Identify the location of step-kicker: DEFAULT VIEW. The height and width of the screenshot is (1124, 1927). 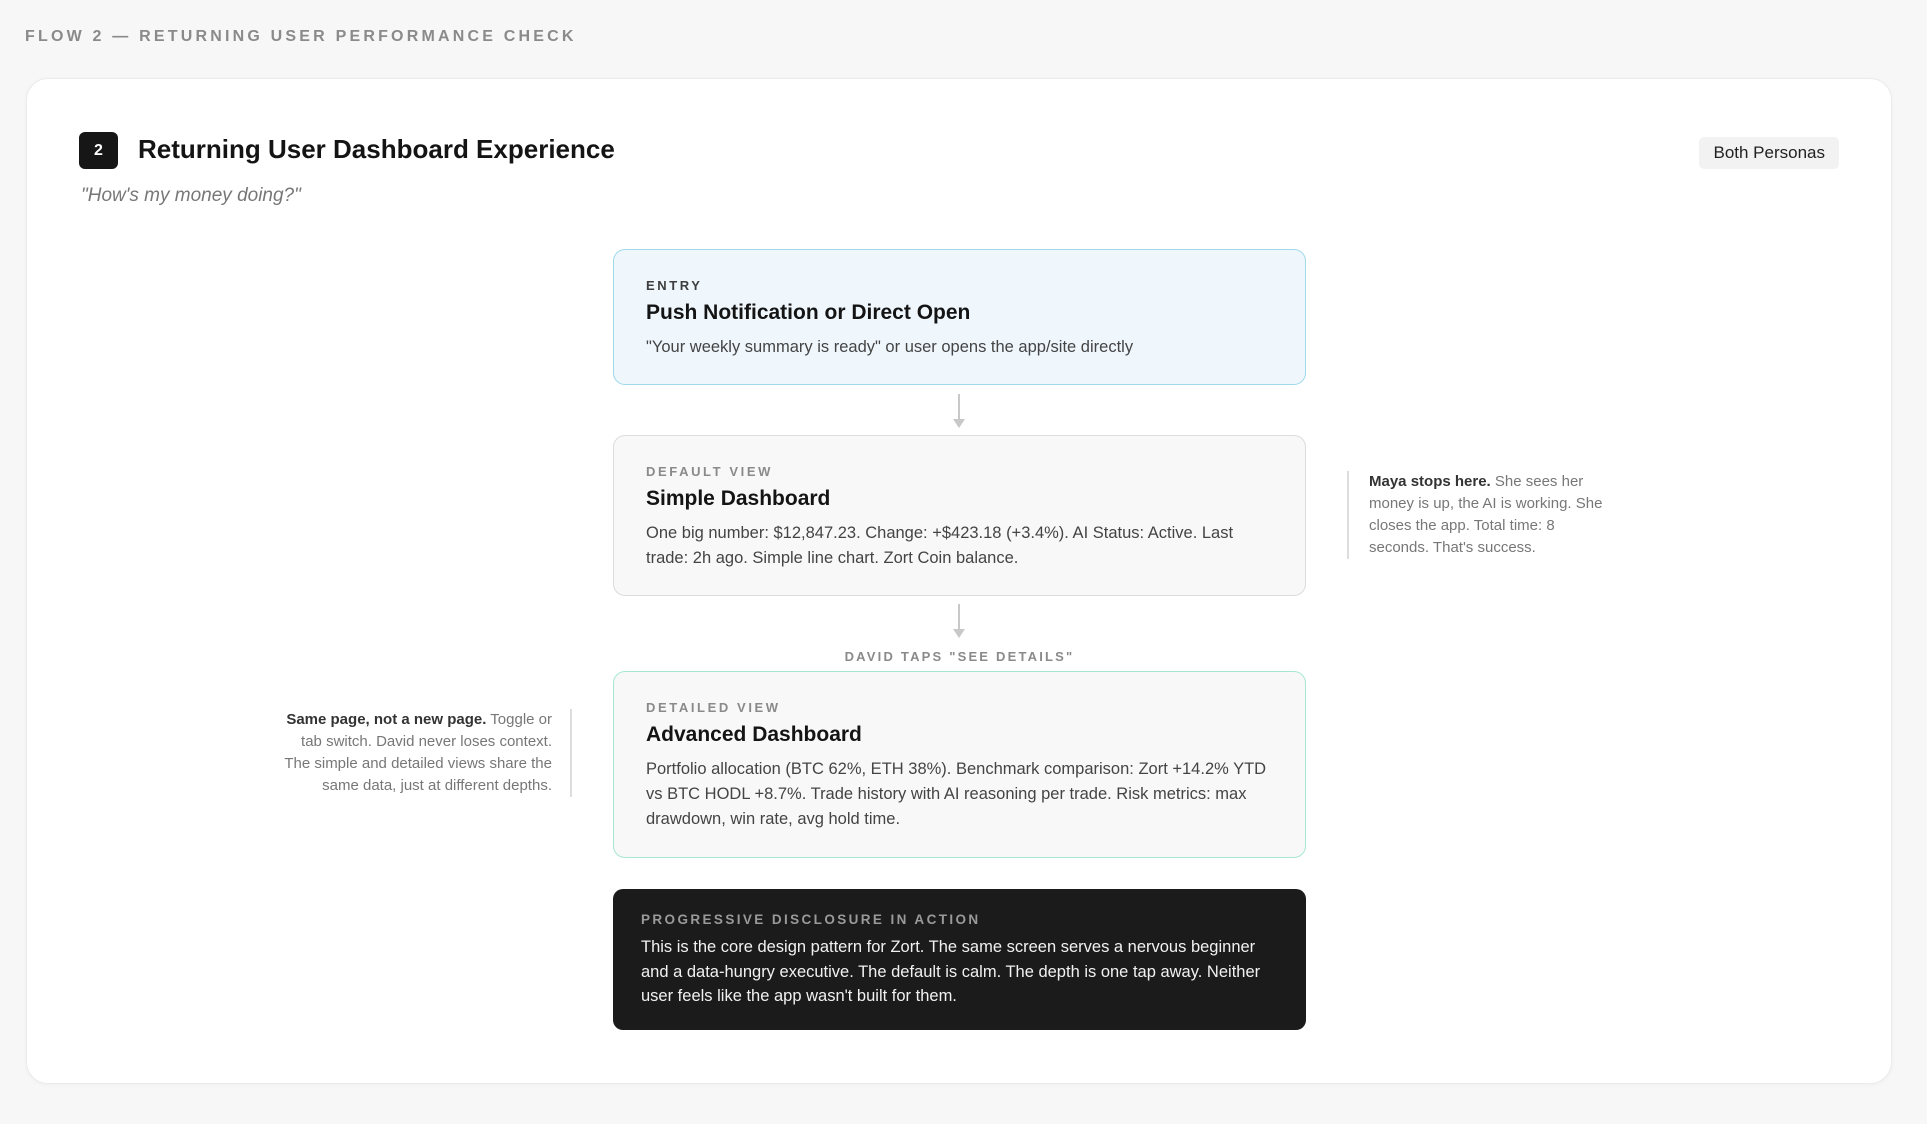
(710, 471).